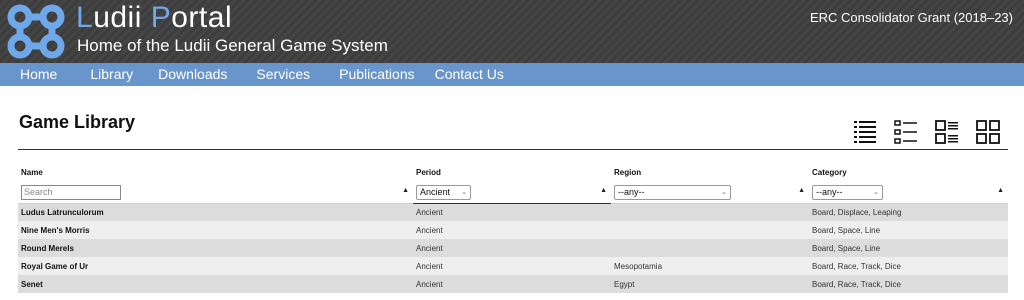  Describe the element at coordinates (710, 172) in the screenshot. I see `column-header-region: Region` at that location.